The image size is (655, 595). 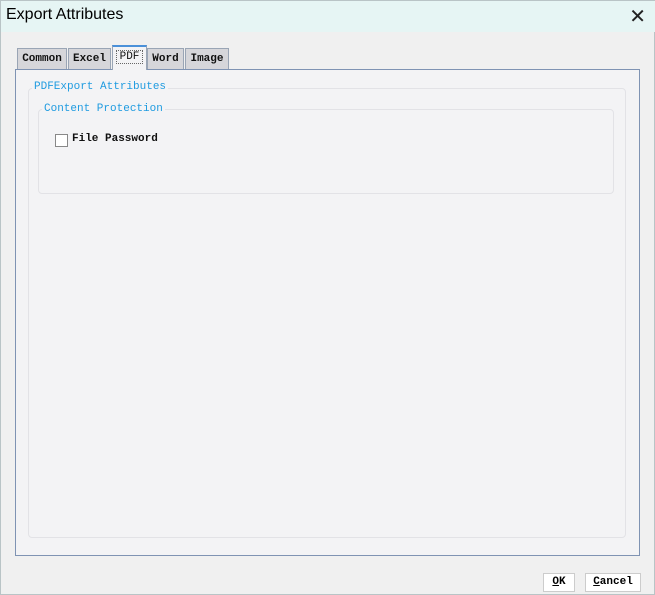 I want to click on file-password-label: File Password, so click(x=115, y=139).